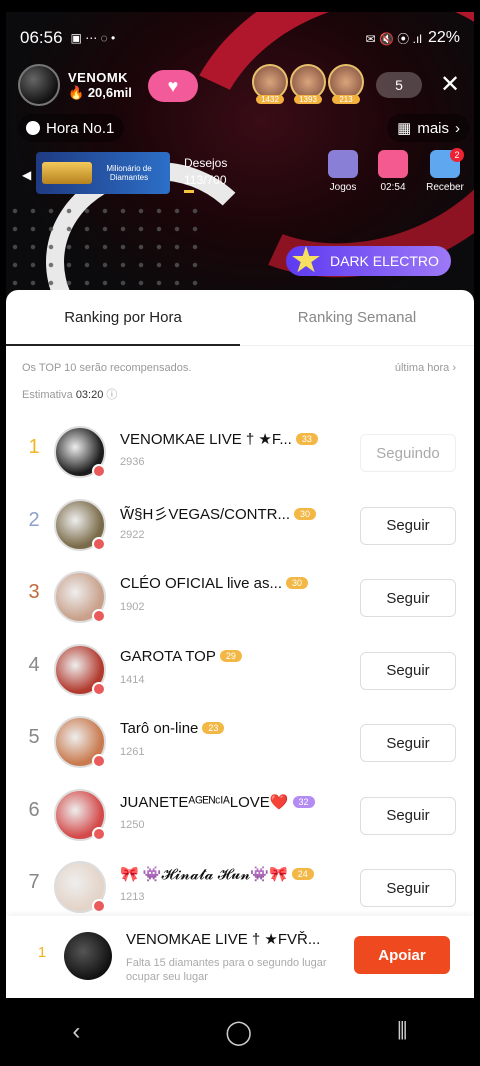 The width and height of the screenshot is (480, 1066). Describe the element at coordinates (433, 128) in the screenshot. I see `more-label: mais` at that location.